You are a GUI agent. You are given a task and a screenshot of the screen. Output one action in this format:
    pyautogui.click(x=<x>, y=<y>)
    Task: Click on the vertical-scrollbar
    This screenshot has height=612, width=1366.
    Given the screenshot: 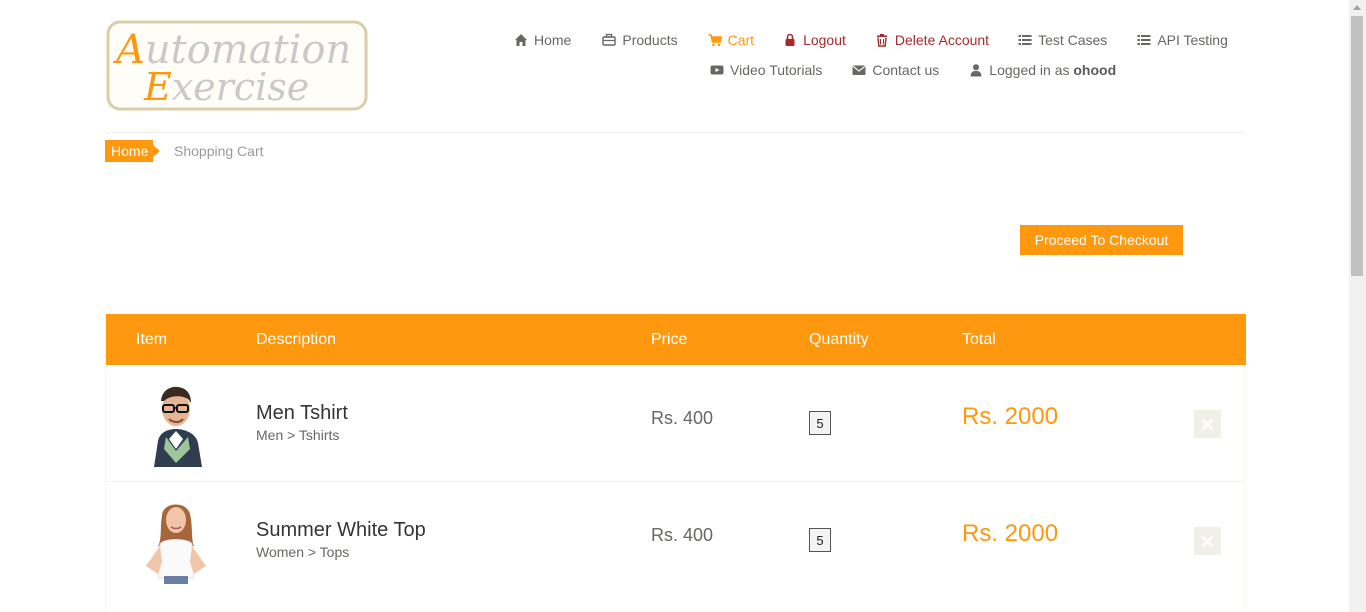 What is the action you would take?
    pyautogui.click(x=1357, y=306)
    